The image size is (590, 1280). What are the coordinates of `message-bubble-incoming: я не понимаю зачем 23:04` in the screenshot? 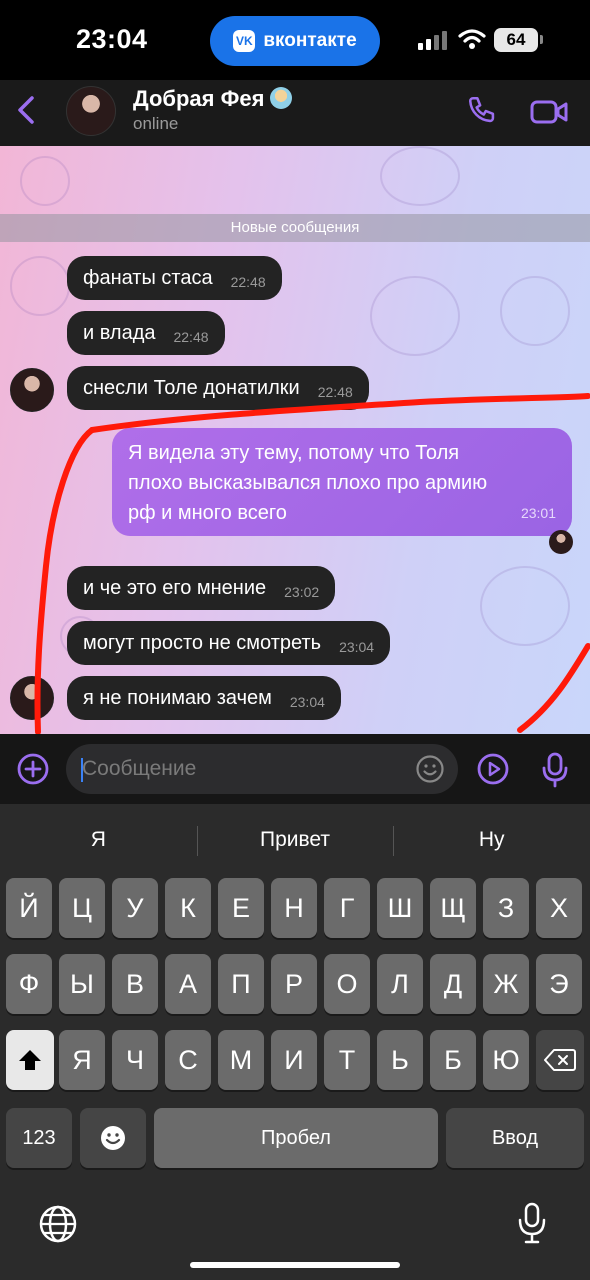 It's located at (204, 698).